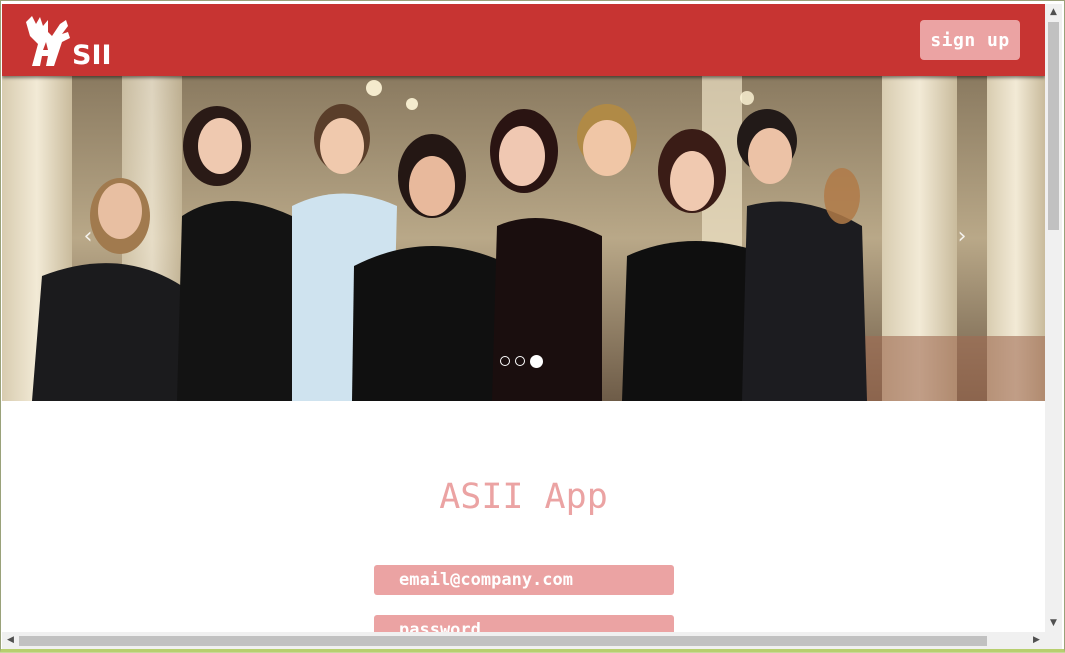 Image resolution: width=1065 pixels, height=653 pixels. What do you see at coordinates (10, 640) in the screenshot?
I see `scroll-left-icon: ◀` at bounding box center [10, 640].